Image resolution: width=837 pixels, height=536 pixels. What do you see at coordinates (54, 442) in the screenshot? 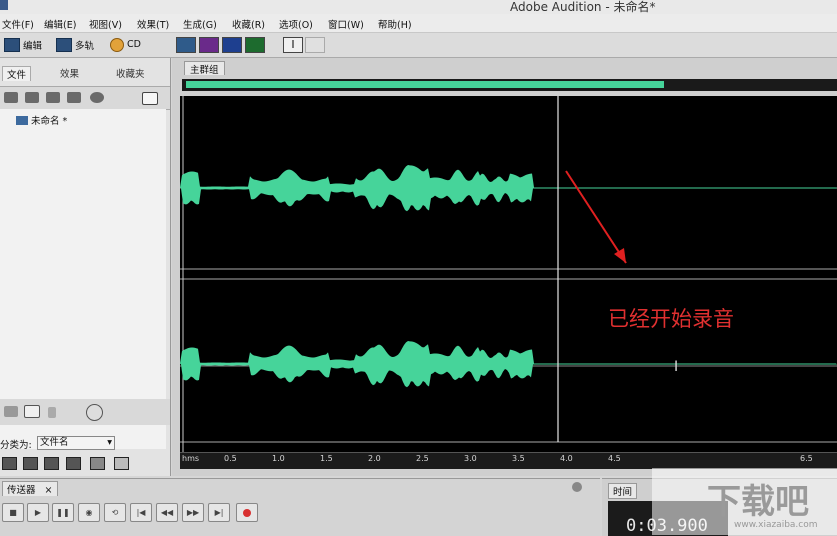
I see `sort-value: 文件名` at bounding box center [54, 442].